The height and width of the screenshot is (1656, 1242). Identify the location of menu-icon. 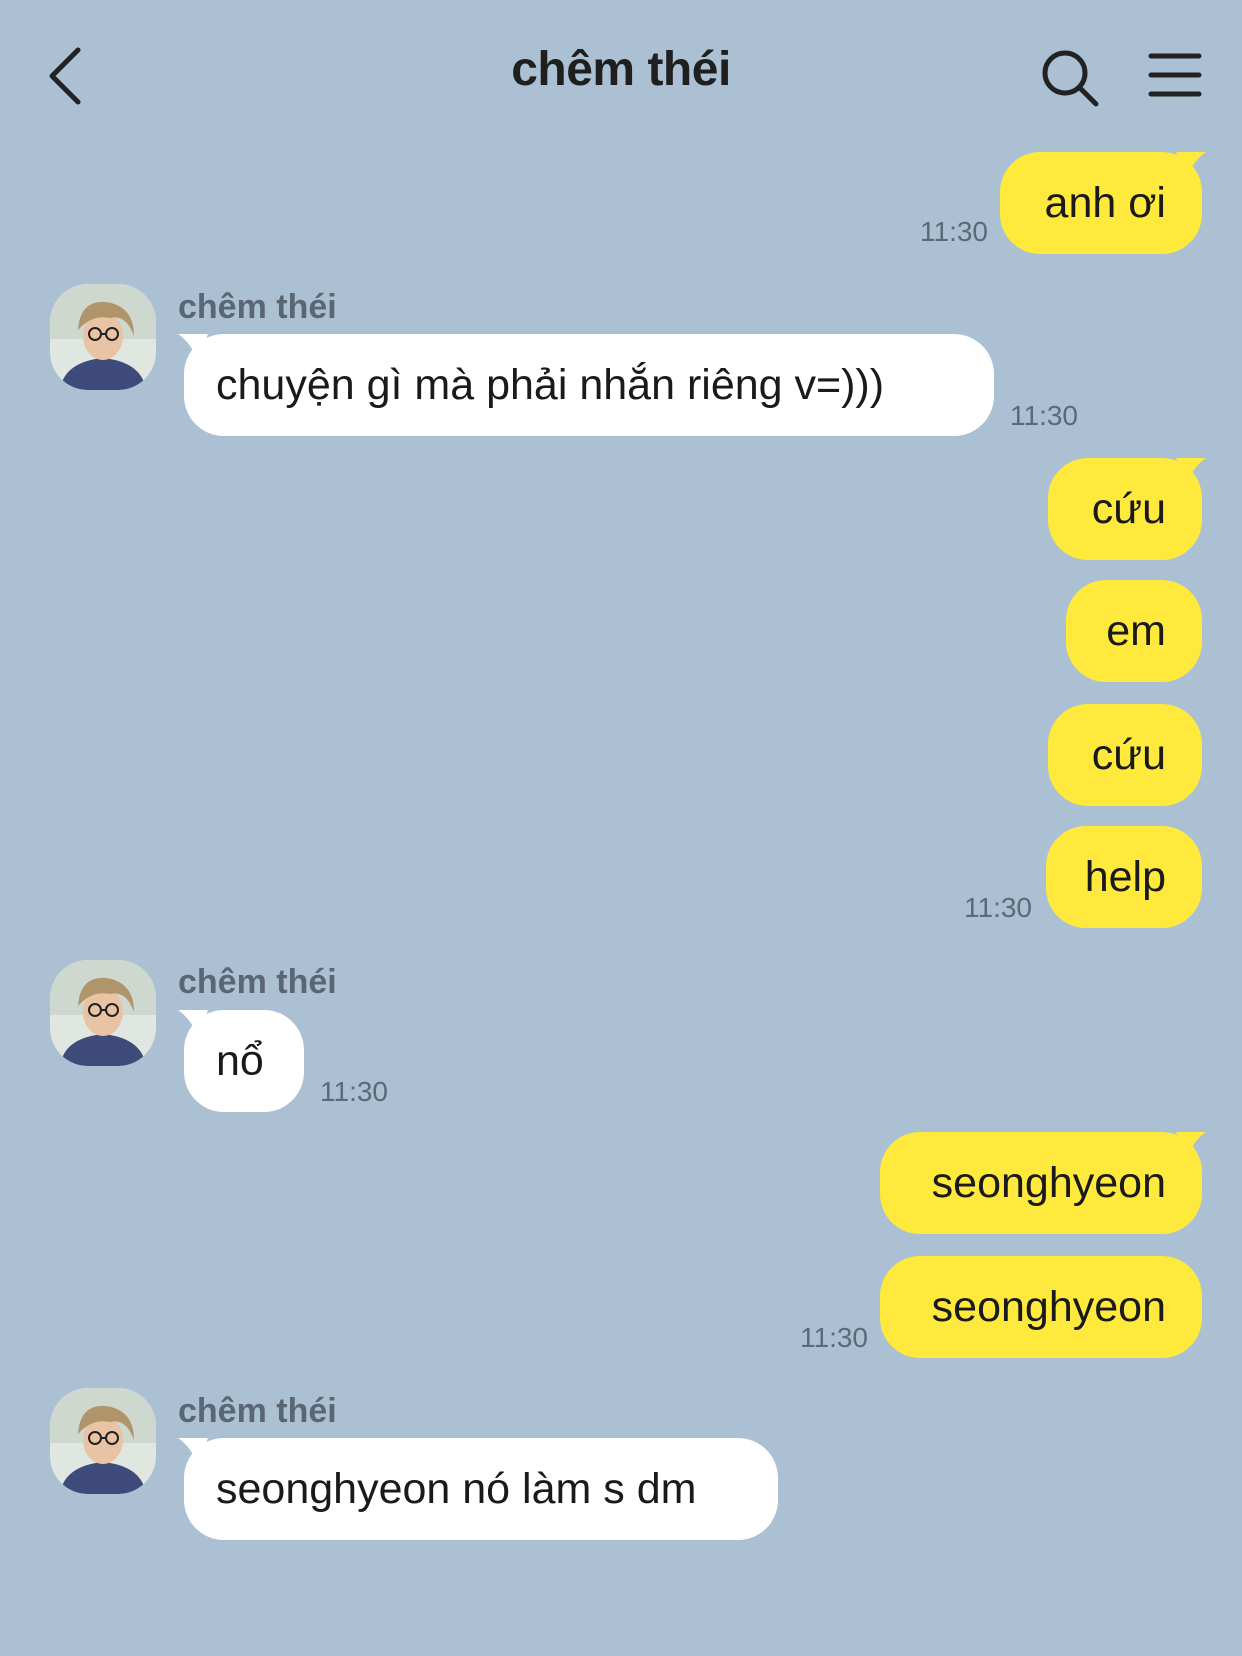
(1175, 75).